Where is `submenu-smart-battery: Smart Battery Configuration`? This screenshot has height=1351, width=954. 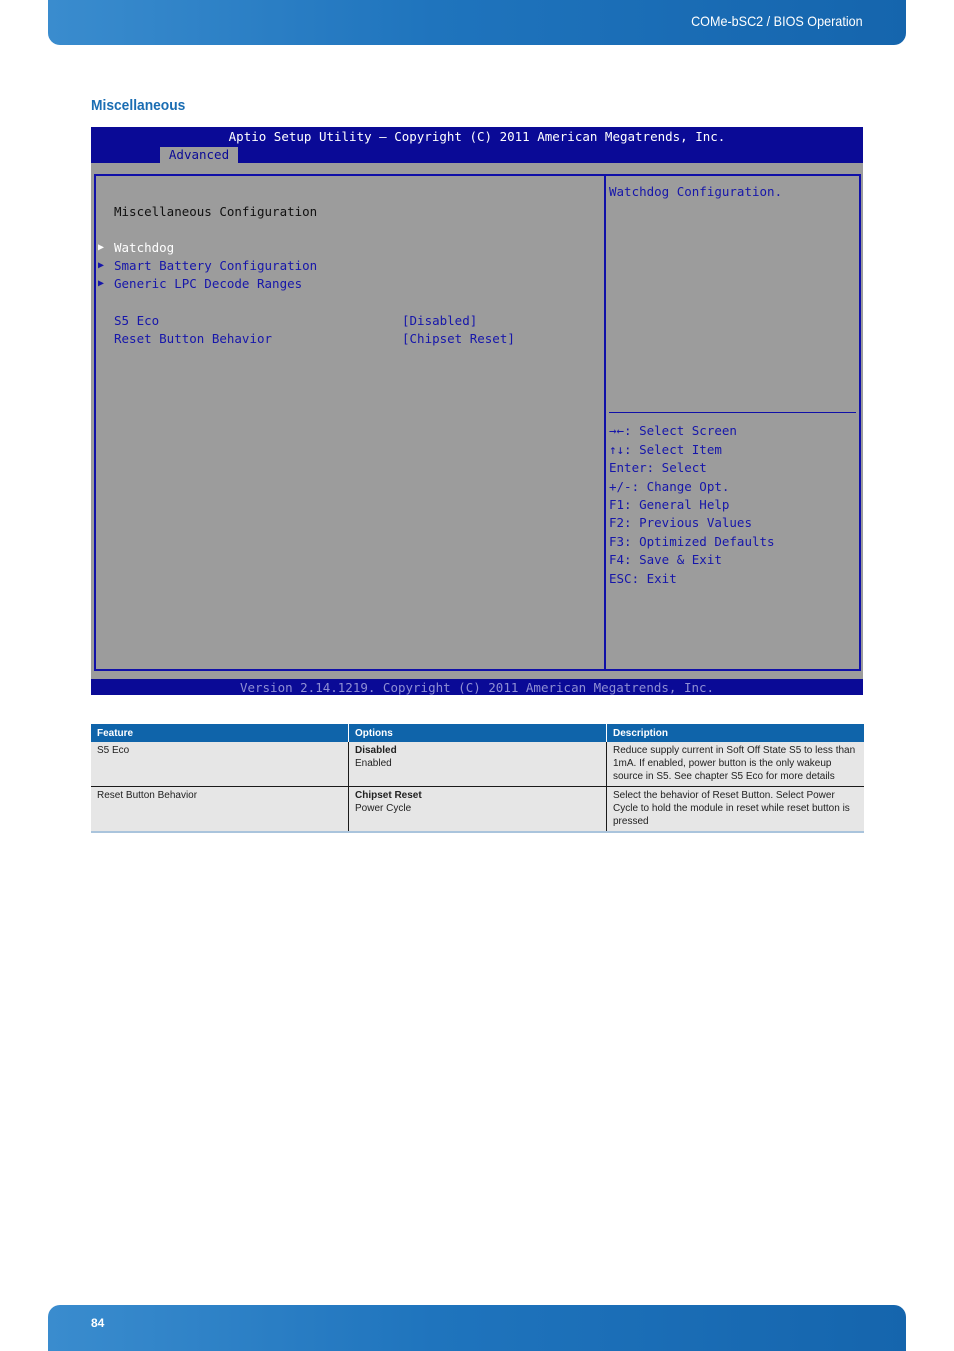
submenu-smart-battery: Smart Battery Configuration is located at coordinates (215, 265).